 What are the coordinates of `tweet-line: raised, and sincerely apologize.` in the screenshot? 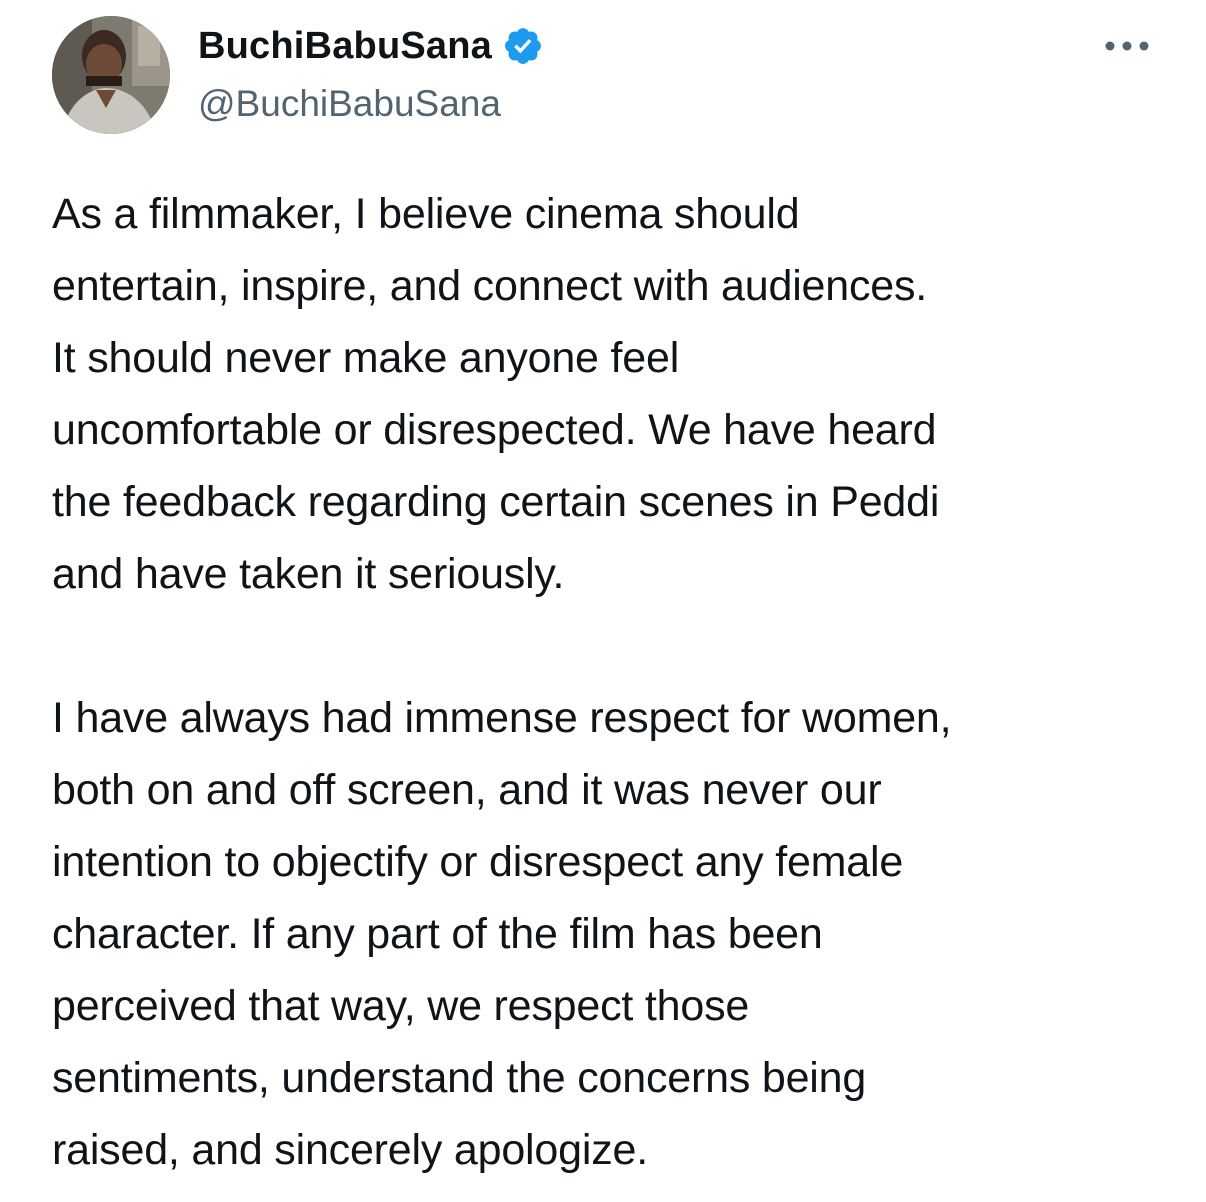 It's located at (350, 1150).